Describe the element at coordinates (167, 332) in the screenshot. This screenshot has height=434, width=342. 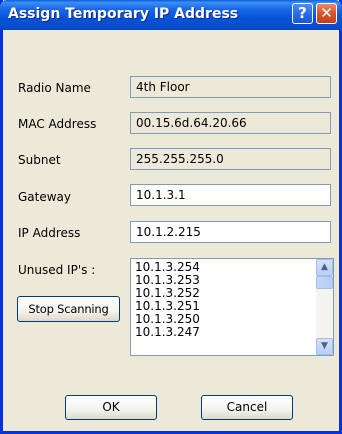
I see `list-item: 10.1.3.247` at that location.